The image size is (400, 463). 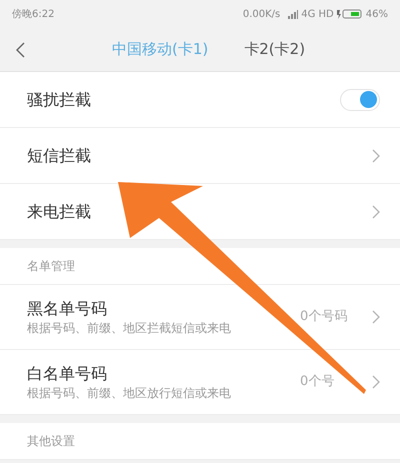 What do you see at coordinates (200, 156) in the screenshot?
I see `settings-row: 短信拦截` at bounding box center [200, 156].